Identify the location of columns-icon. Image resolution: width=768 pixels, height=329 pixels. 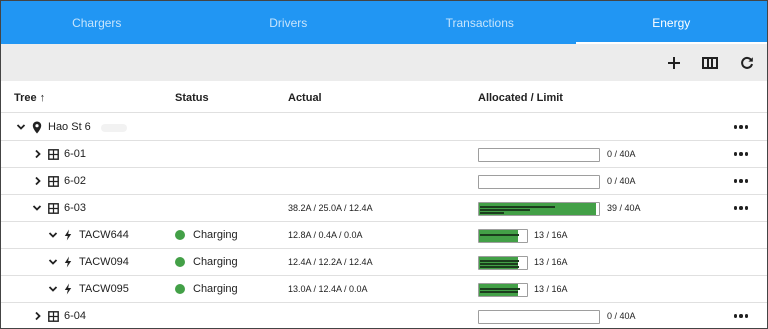
(710, 63).